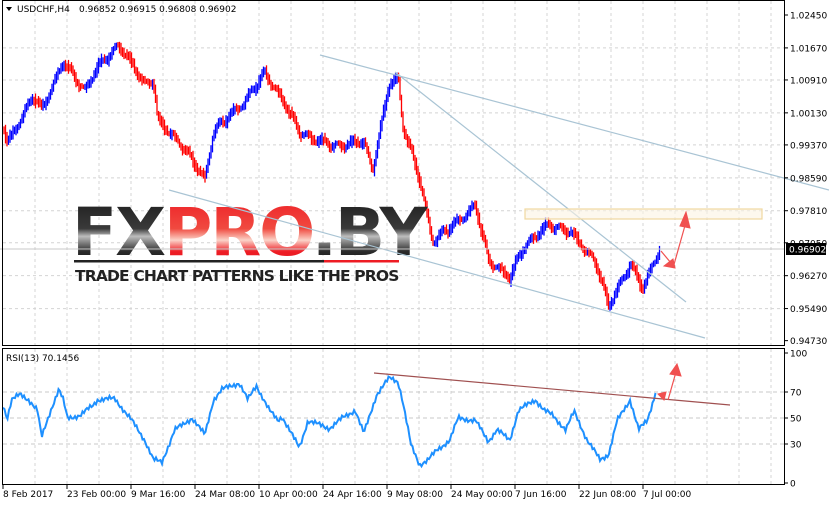 This screenshot has width=829, height=506. Describe the element at coordinates (199, 261) in the screenshot. I see `logo-underline-dark` at that location.